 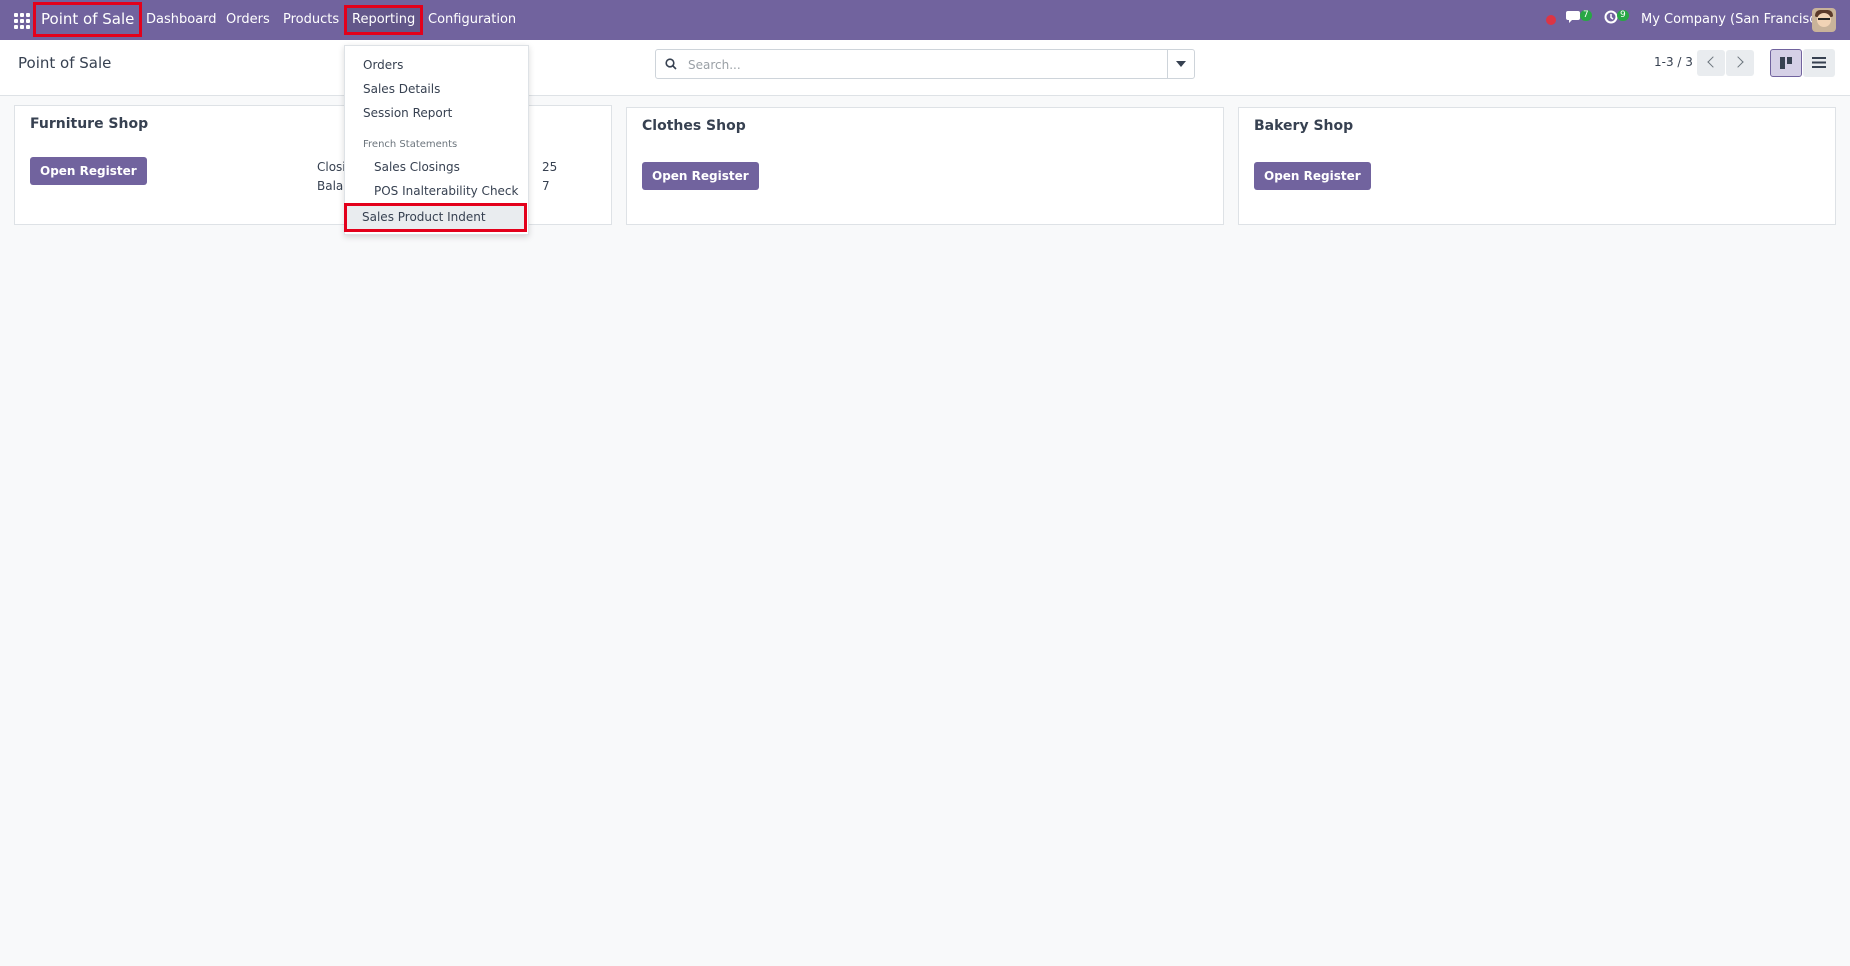 I want to click on app-grid-icon, so click(x=22, y=21).